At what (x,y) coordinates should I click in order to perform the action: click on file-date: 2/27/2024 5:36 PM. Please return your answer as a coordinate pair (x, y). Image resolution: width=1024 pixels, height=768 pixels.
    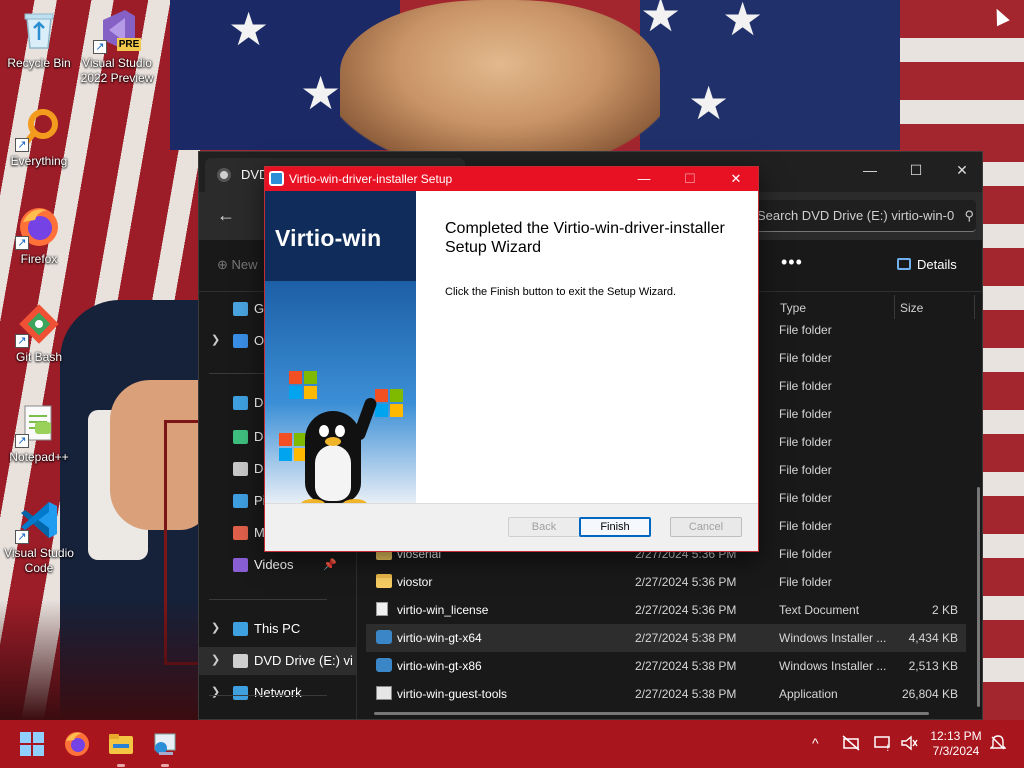
    Looking at the image, I should click on (686, 582).